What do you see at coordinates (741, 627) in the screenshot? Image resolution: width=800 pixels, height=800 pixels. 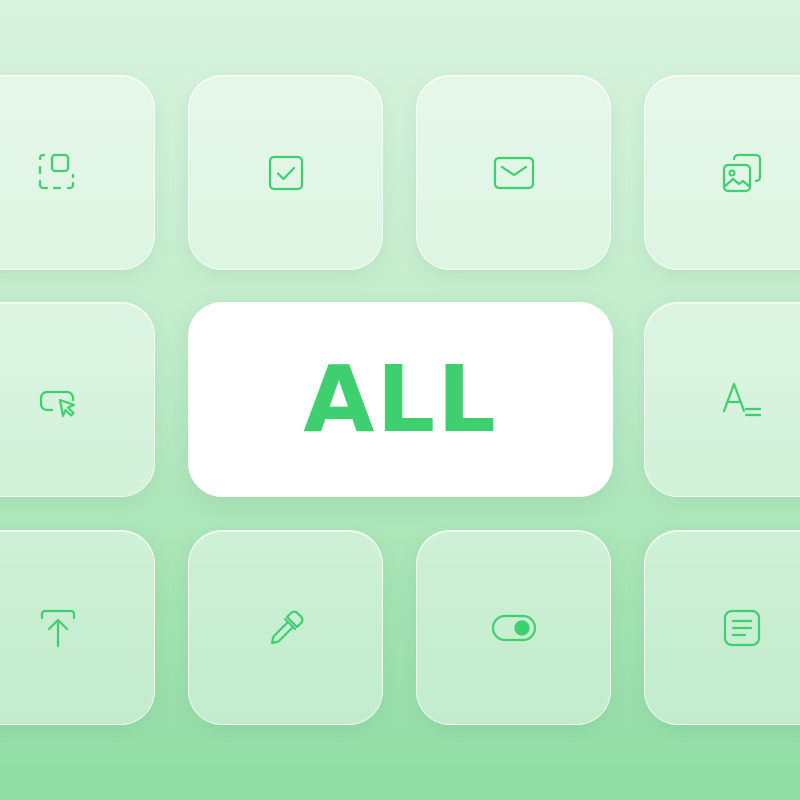 I see `document-icon` at bounding box center [741, 627].